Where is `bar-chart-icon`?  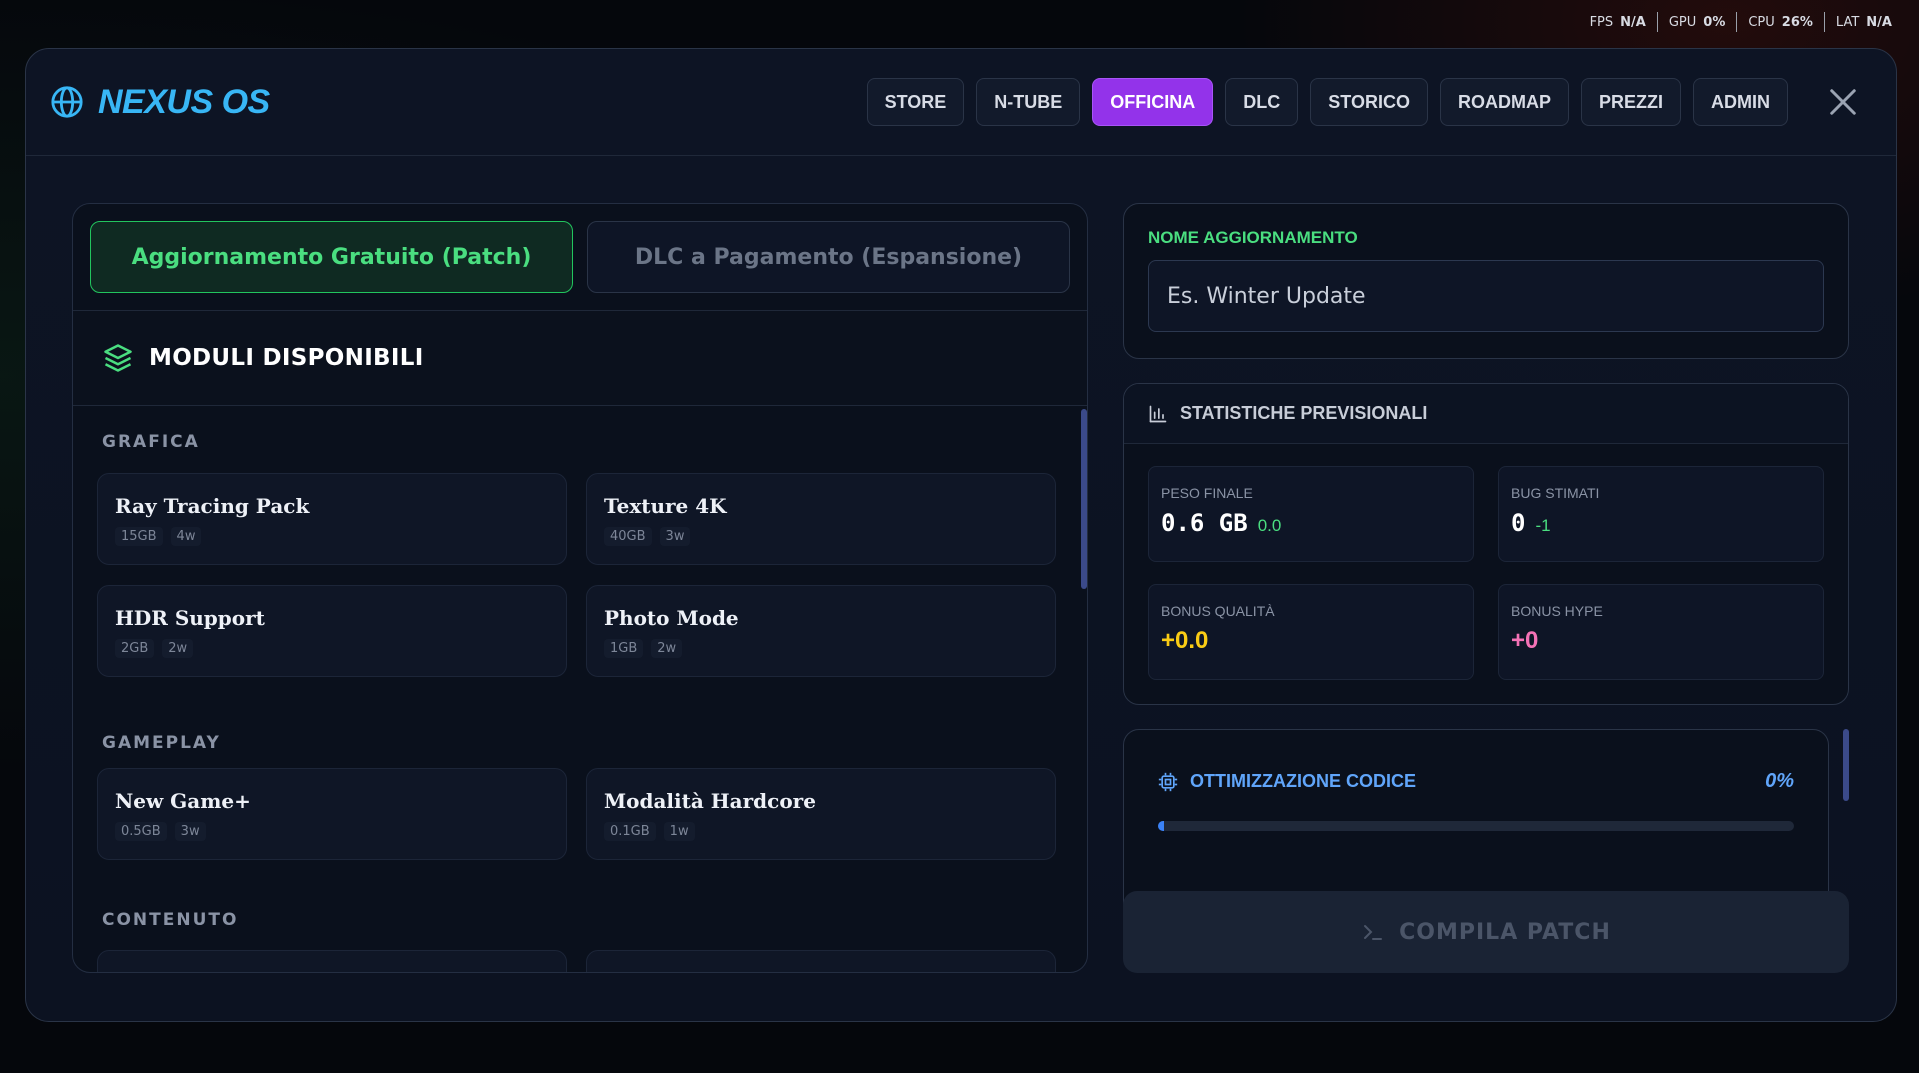 bar-chart-icon is located at coordinates (1158, 413).